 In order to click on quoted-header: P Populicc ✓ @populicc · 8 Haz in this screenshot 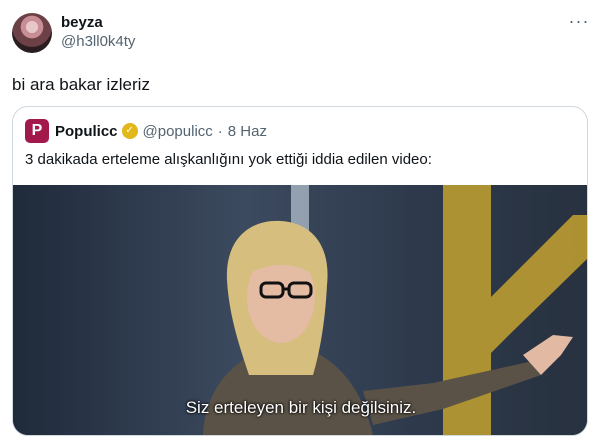, I will do `click(146, 131)`.